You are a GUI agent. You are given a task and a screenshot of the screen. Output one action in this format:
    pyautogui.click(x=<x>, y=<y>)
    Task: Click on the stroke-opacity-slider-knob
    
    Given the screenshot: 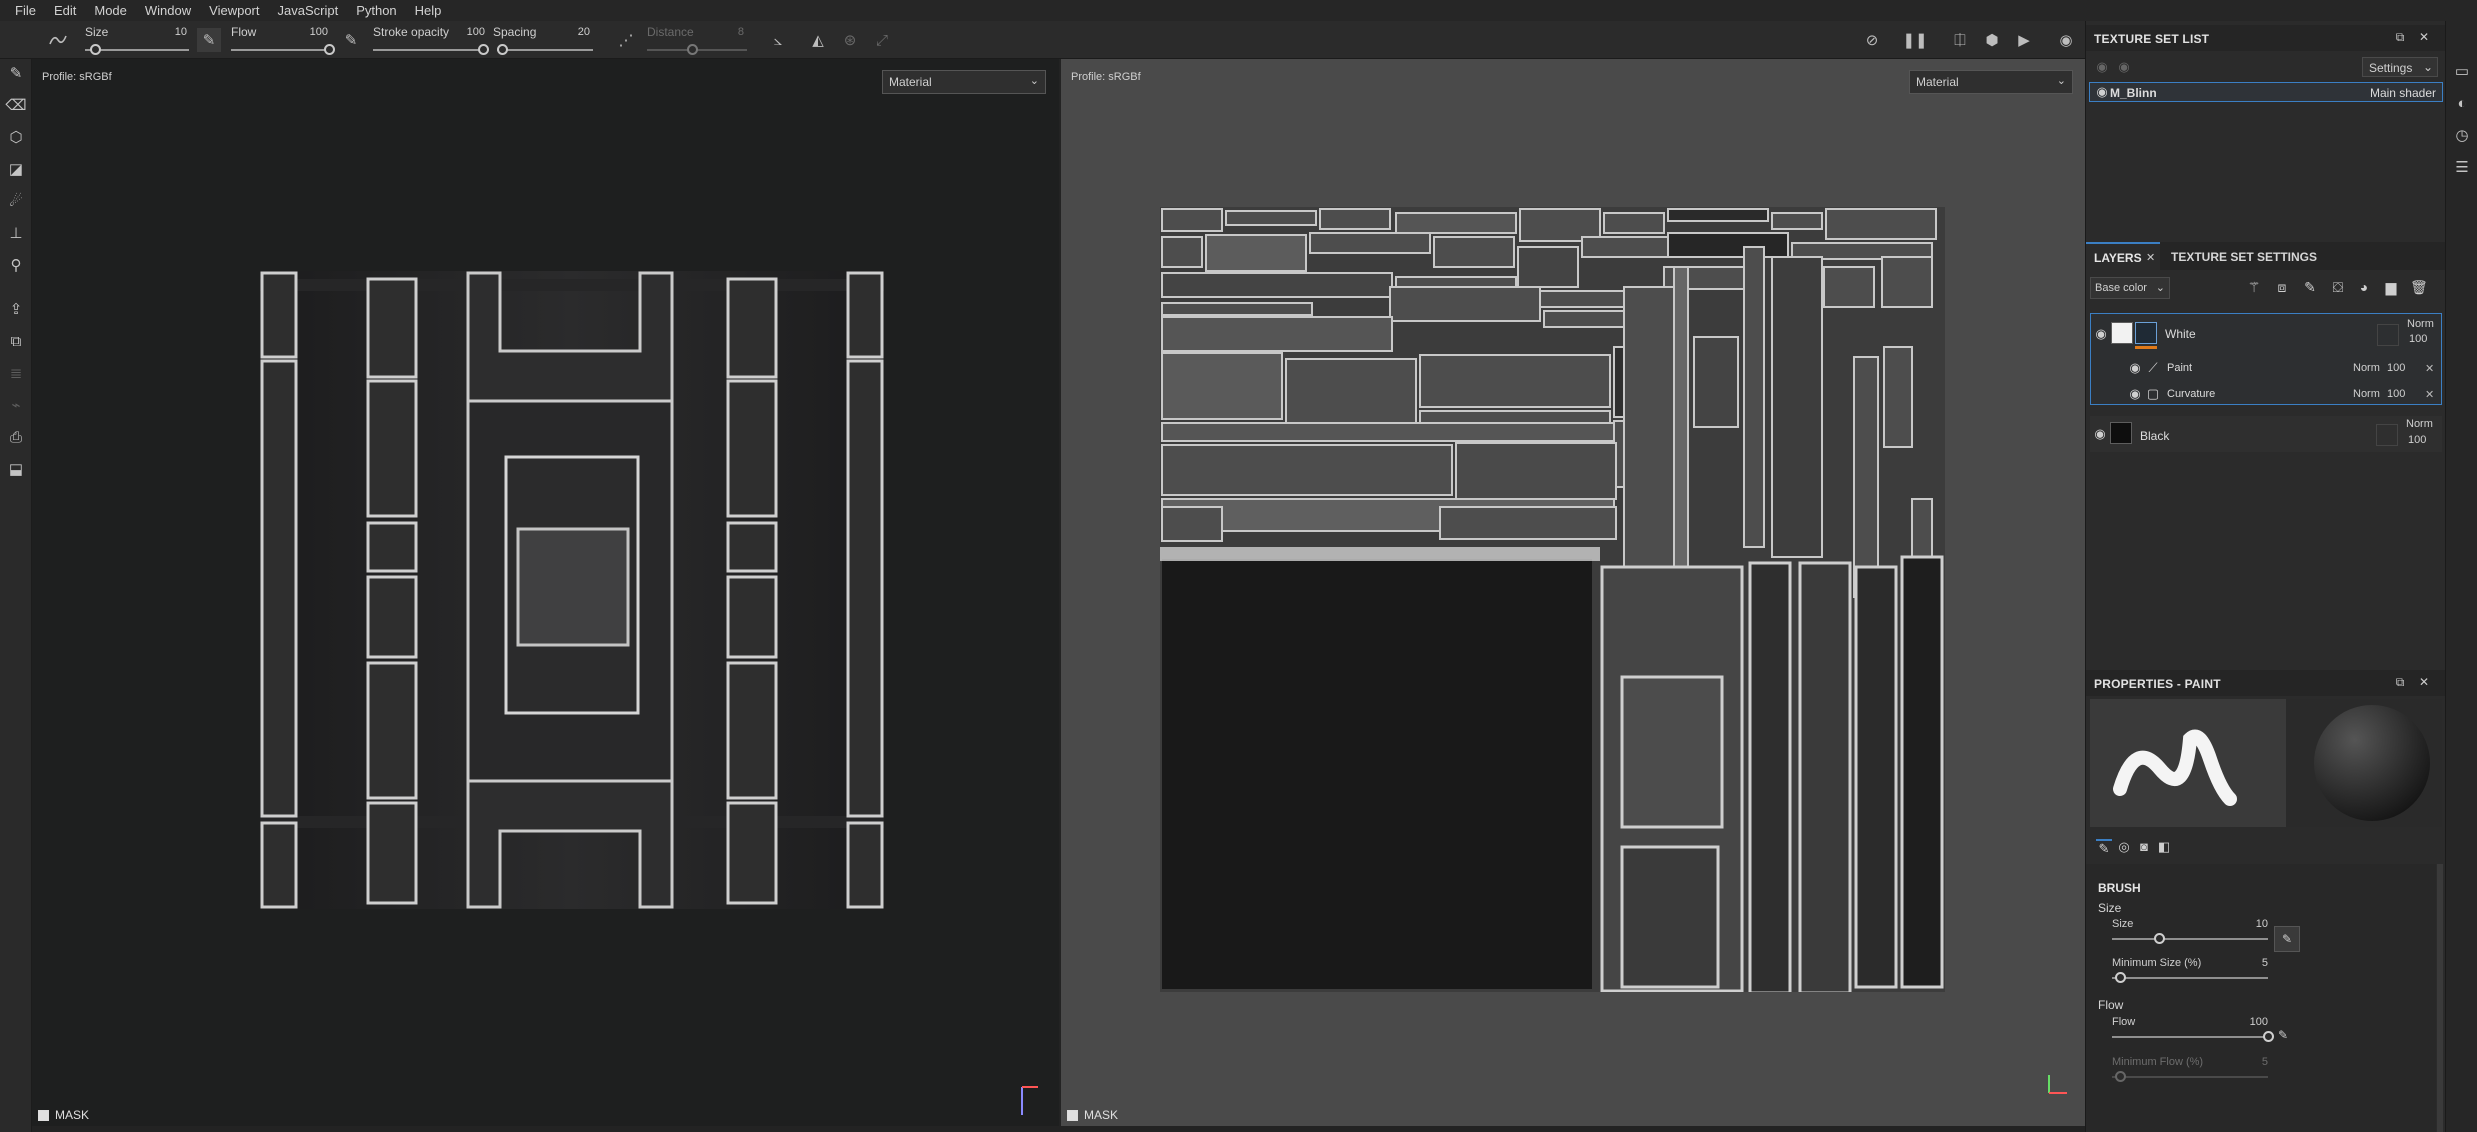 What is the action you would take?
    pyautogui.click(x=483, y=49)
    